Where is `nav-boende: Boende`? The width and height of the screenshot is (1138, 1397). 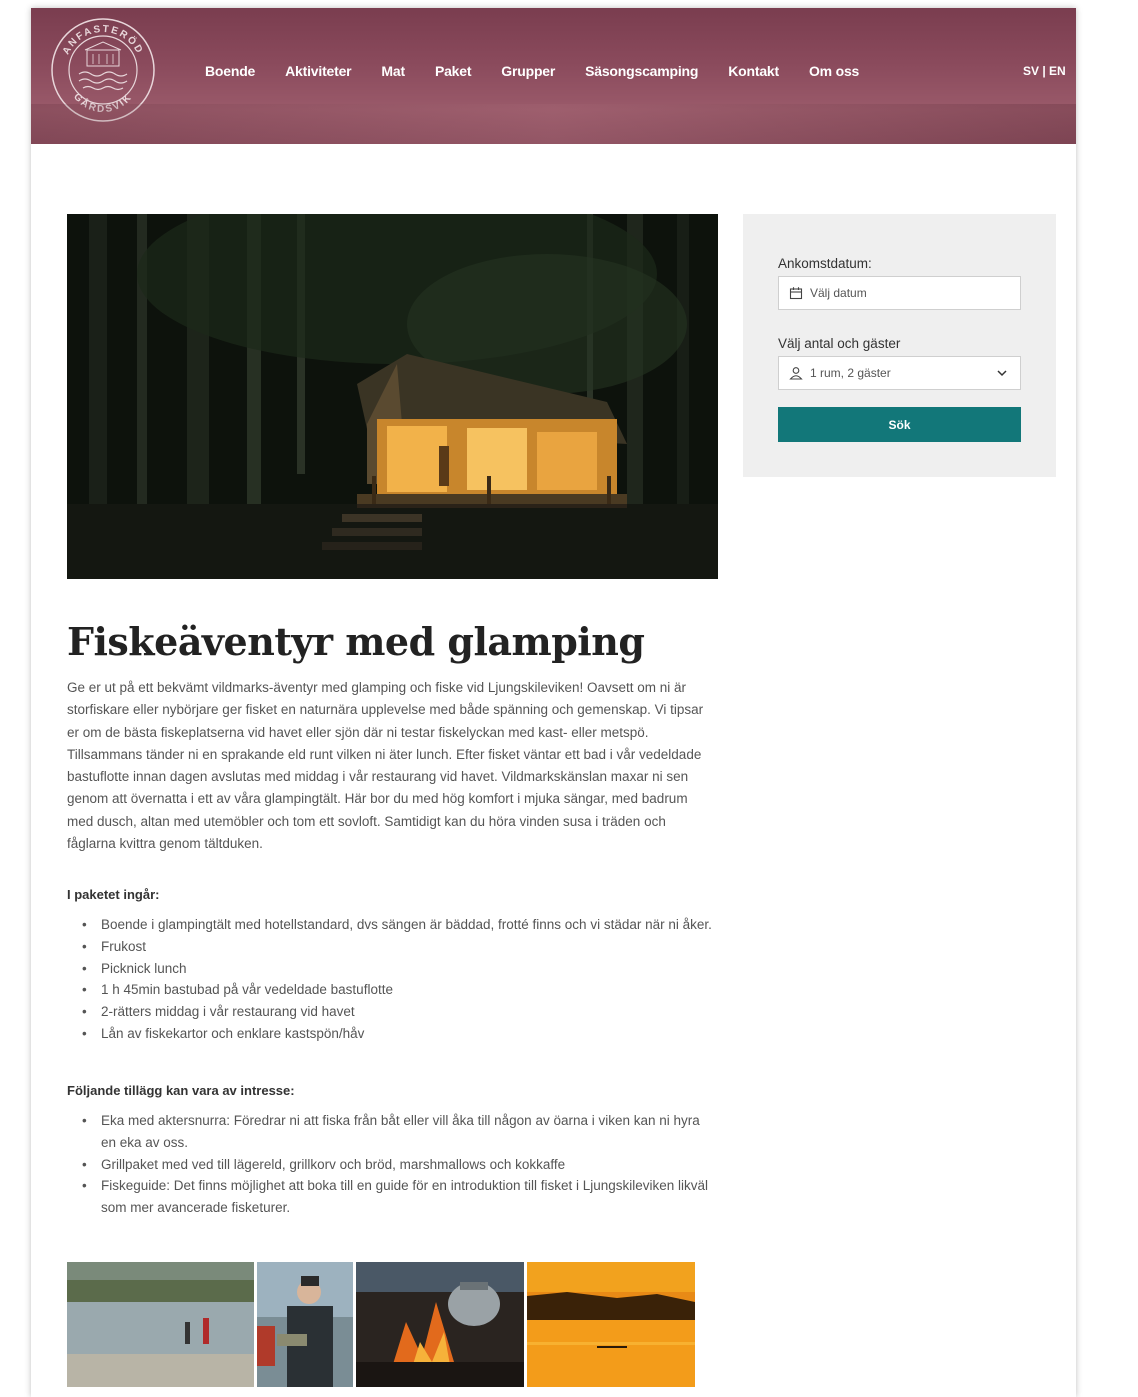 nav-boende: Boende is located at coordinates (230, 71).